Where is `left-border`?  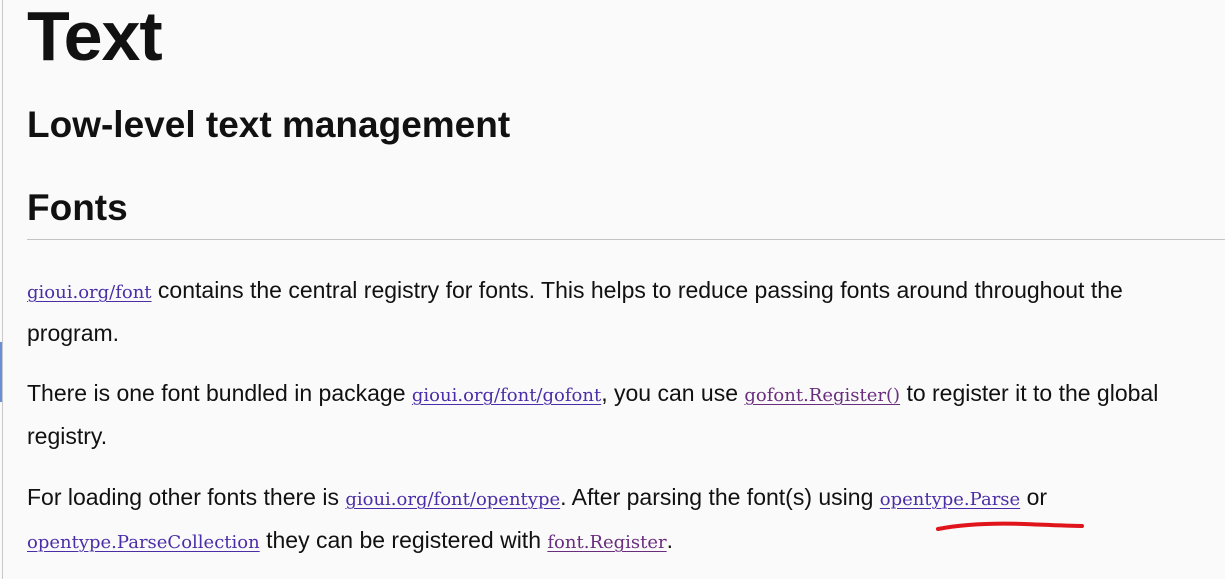 left-border is located at coordinates (2, 289).